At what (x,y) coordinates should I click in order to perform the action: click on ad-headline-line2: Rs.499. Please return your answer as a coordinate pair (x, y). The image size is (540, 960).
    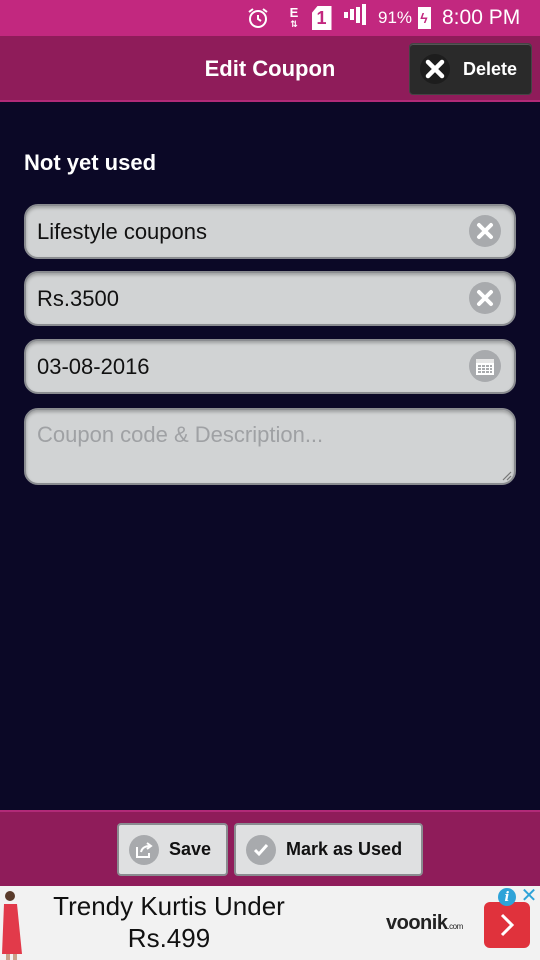
    Looking at the image, I should click on (169, 938).